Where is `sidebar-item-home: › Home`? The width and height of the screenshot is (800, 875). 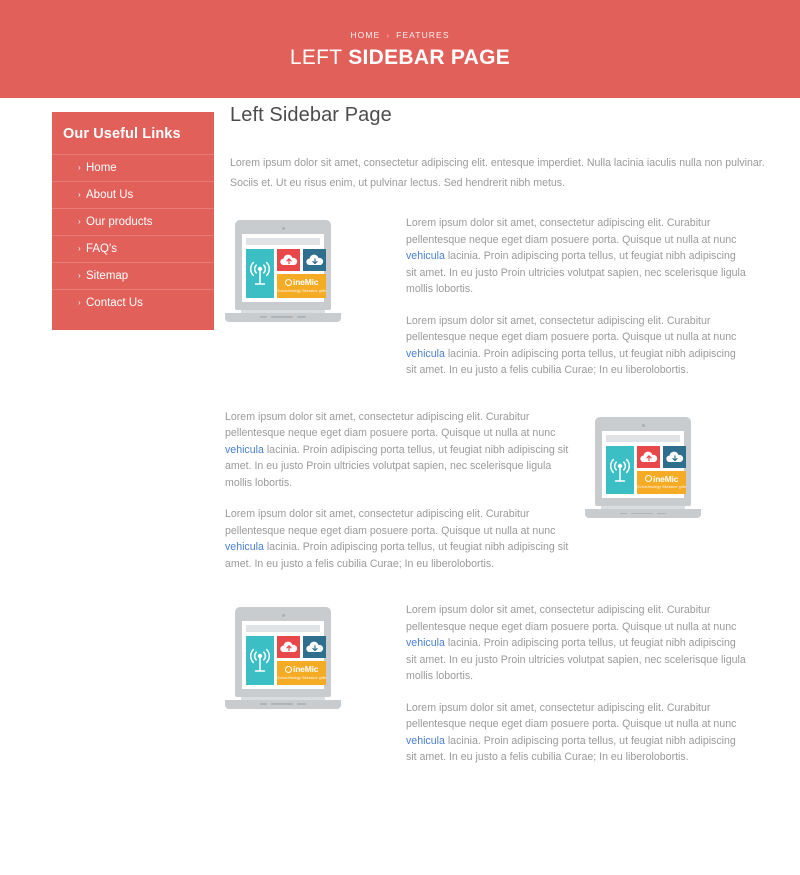
sidebar-item-home: › Home is located at coordinates (133, 167).